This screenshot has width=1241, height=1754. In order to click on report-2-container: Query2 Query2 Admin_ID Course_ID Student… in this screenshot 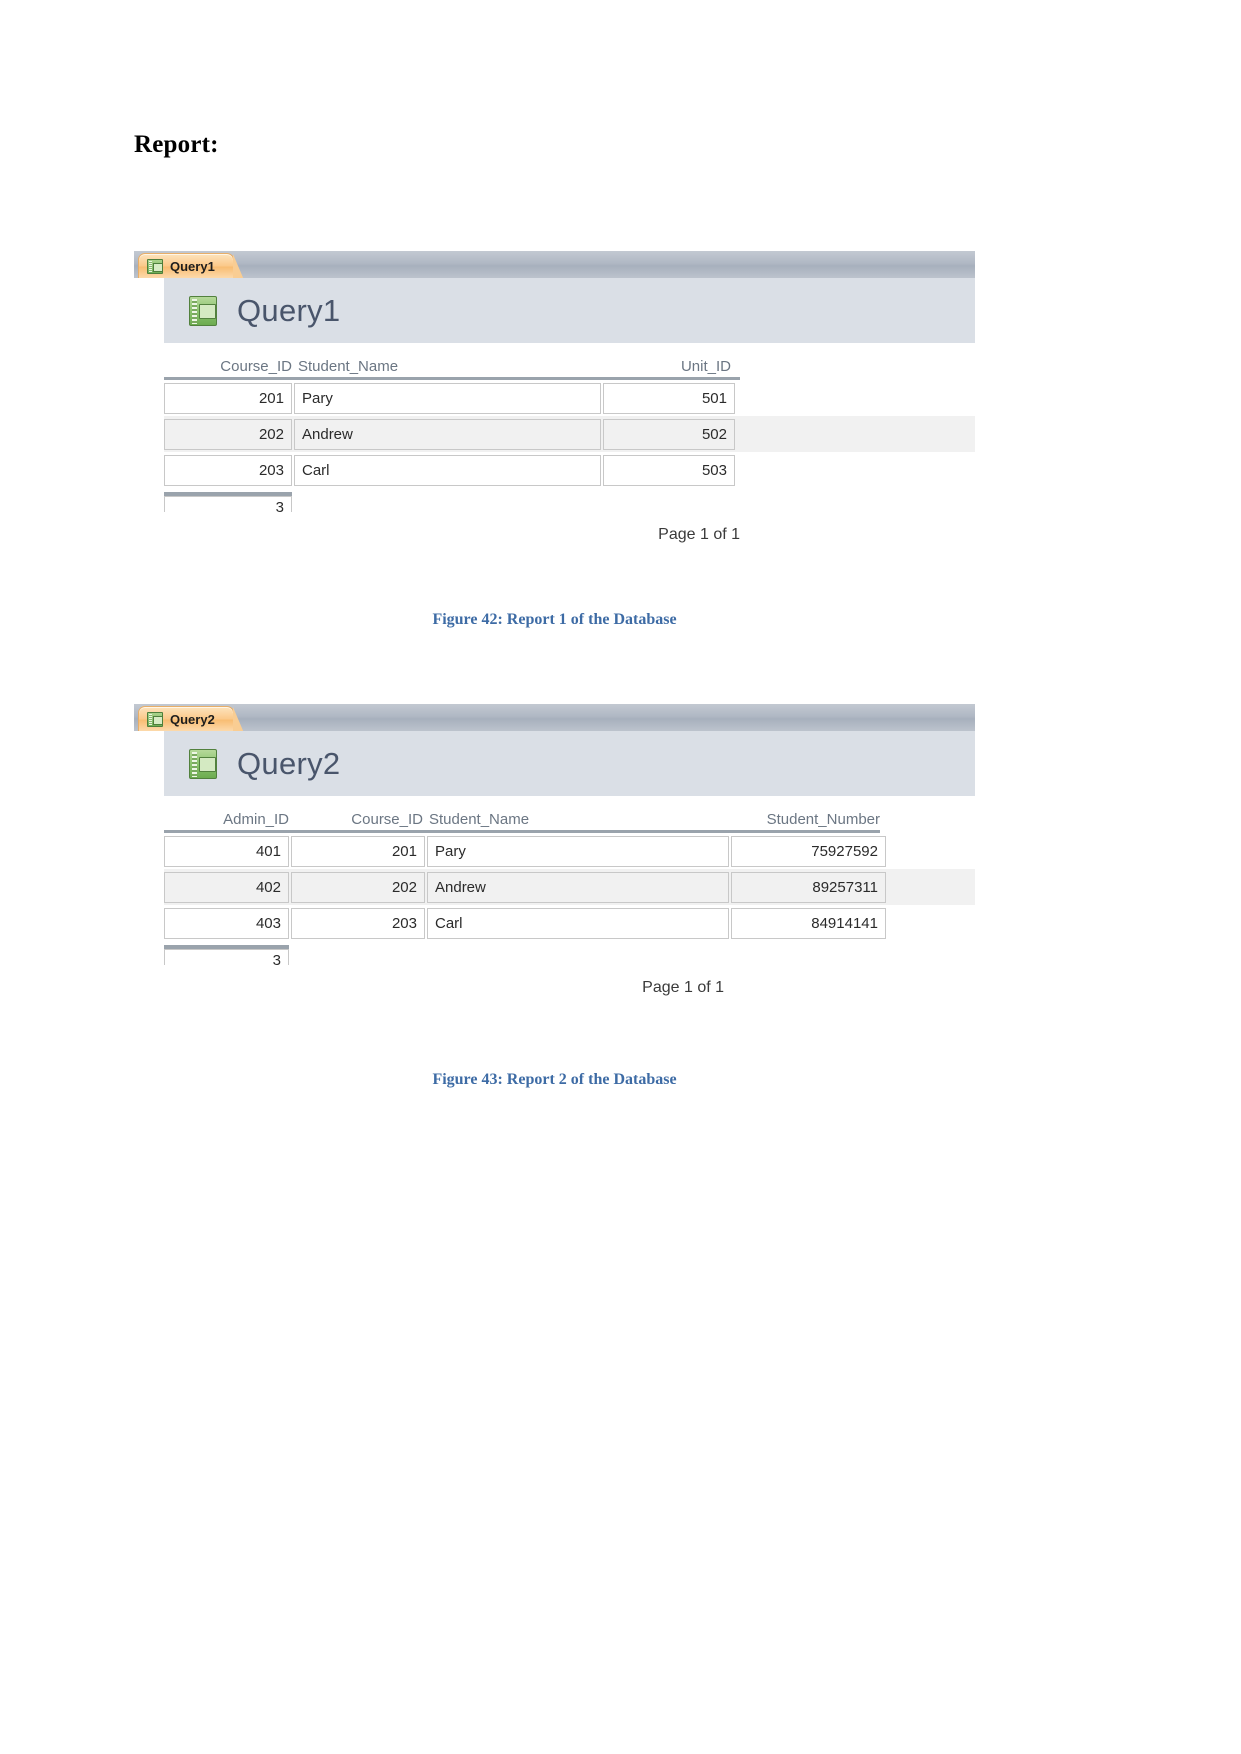, I will do `click(554, 850)`.